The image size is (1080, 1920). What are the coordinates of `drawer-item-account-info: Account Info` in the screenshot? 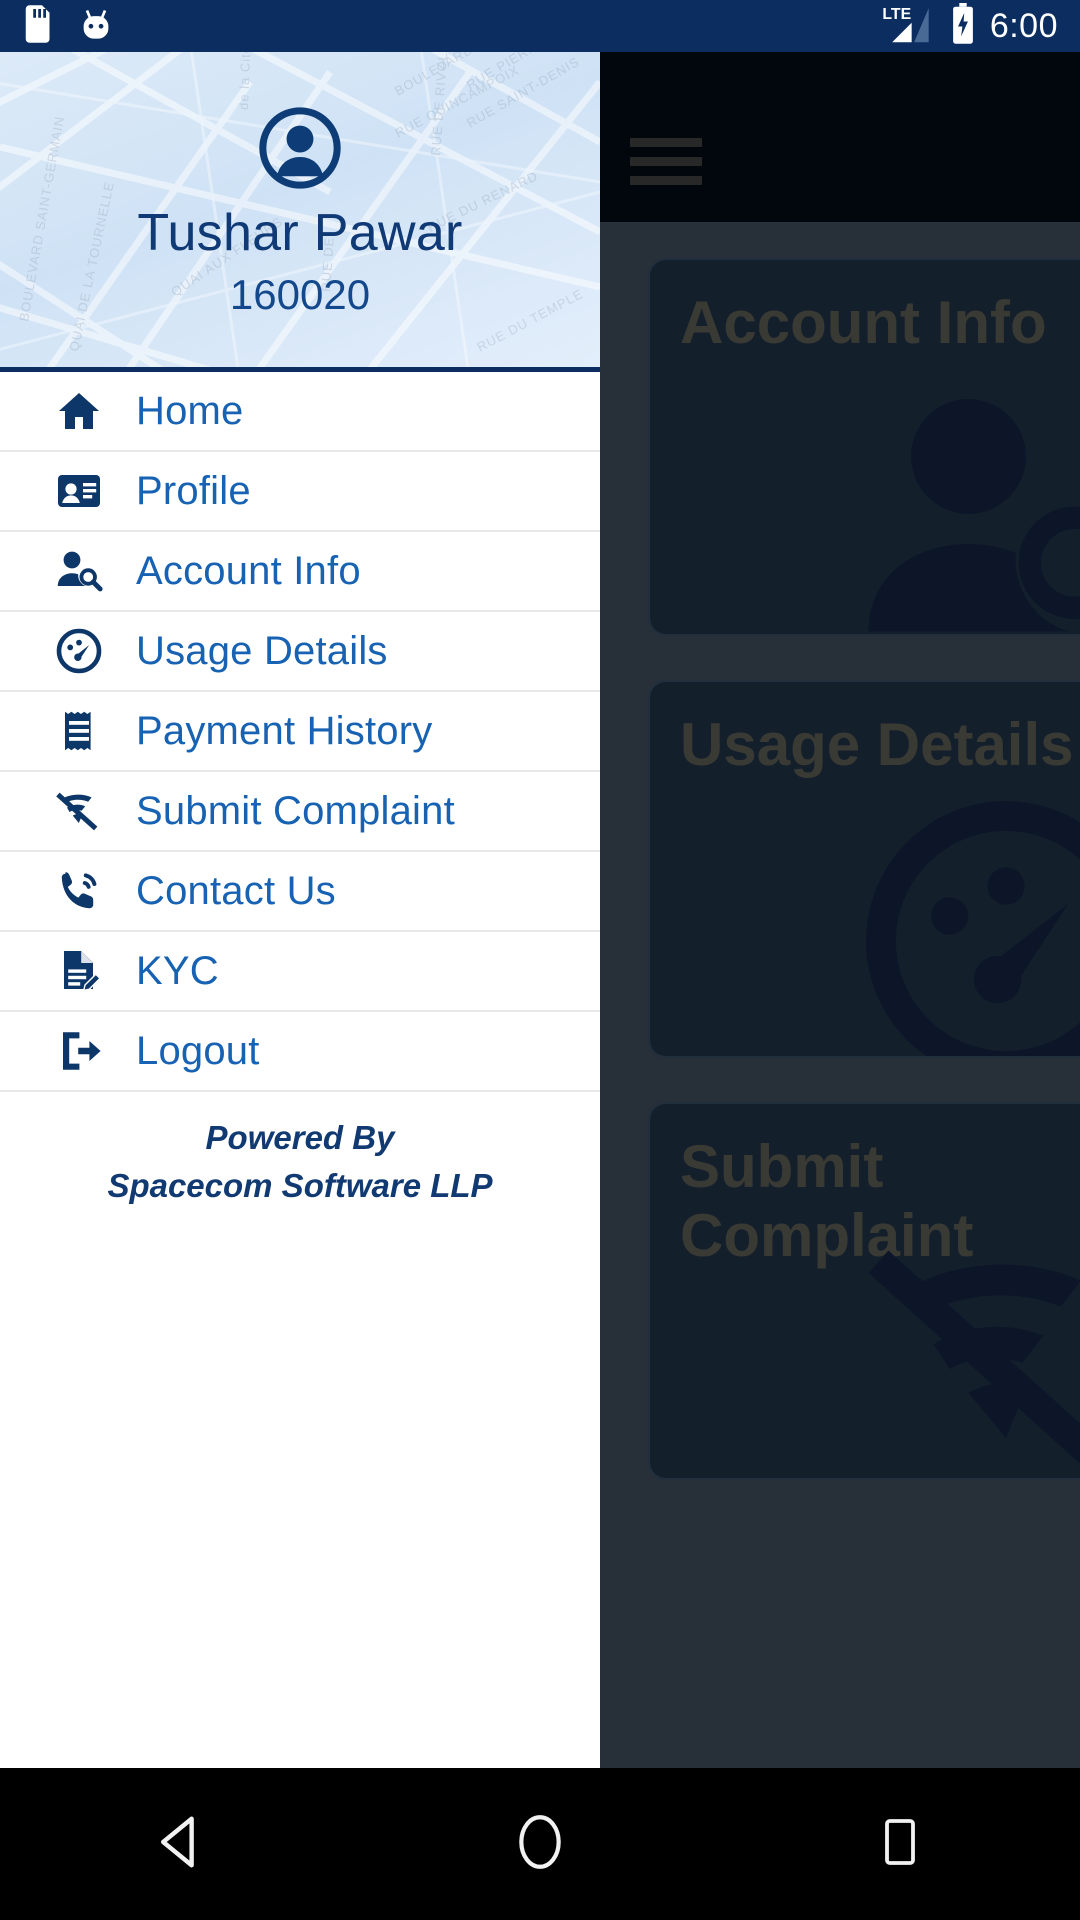 It's located at (300, 572).